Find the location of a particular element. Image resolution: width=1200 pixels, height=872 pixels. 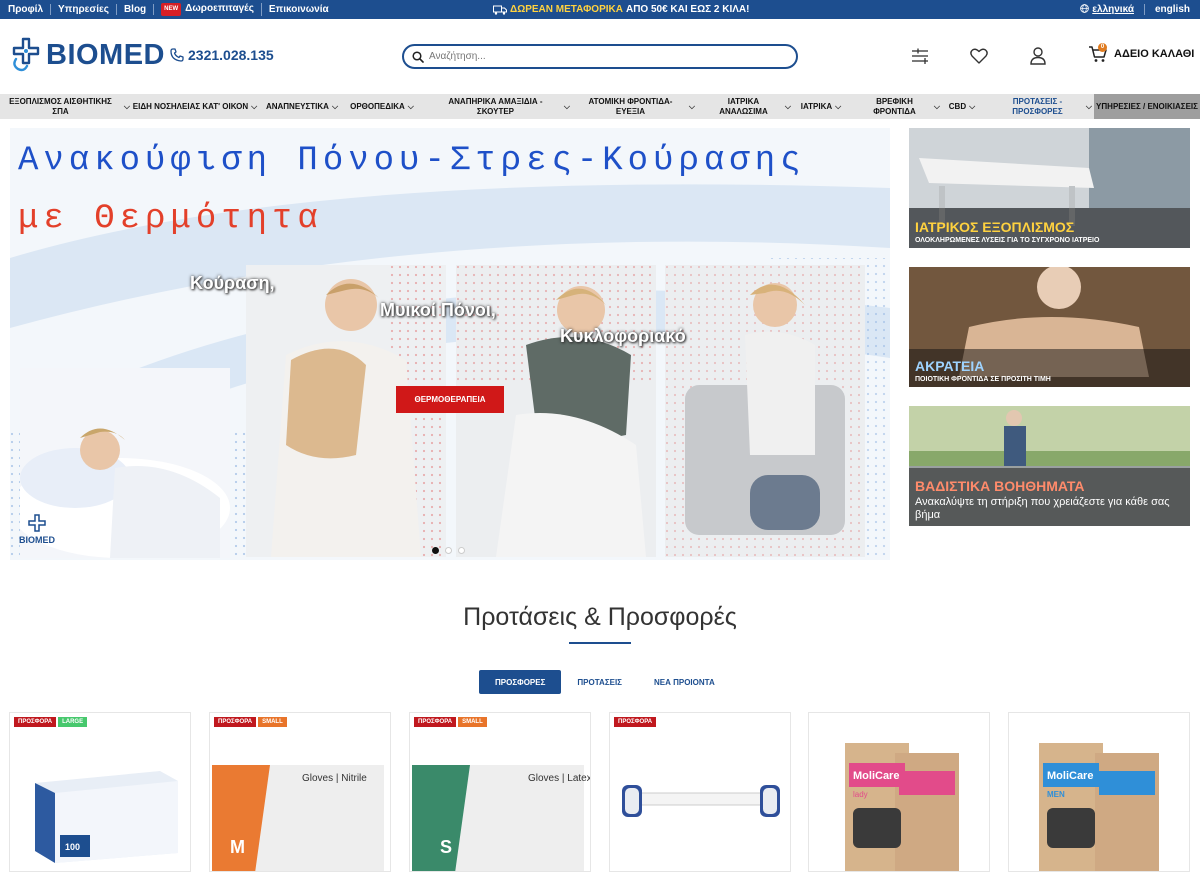

site-logo: BIOMED is located at coordinates (87, 55).